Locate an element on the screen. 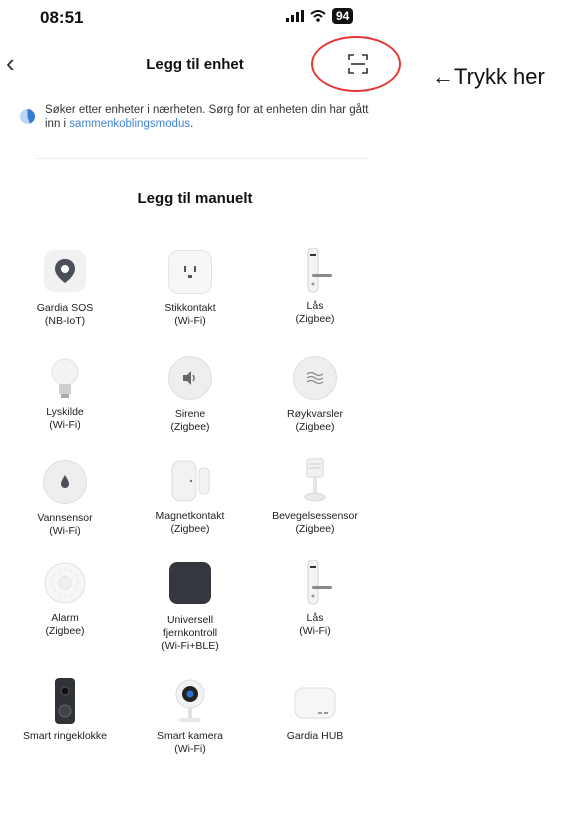 The height and width of the screenshot is (814, 575). device-tile-lyskilde: Lyskilde (Wi-Fi) is located at coordinates (65, 393).